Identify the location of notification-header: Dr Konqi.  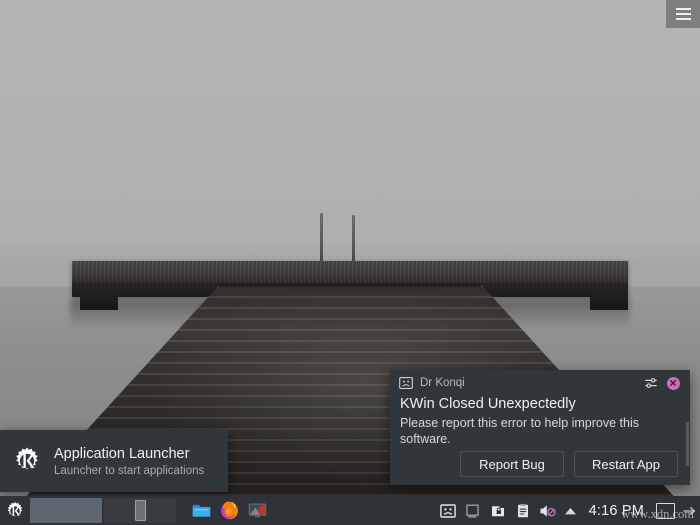
(540, 381).